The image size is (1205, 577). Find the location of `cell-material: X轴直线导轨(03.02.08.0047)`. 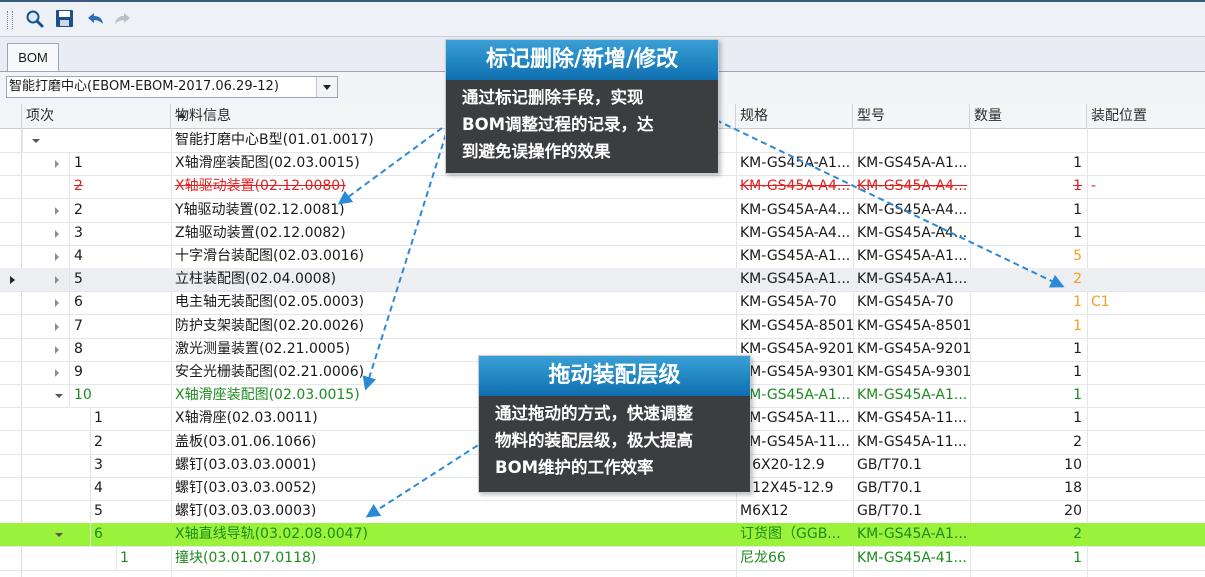

cell-material: X轴直线导轨(03.02.08.0047) is located at coordinates (271, 534).